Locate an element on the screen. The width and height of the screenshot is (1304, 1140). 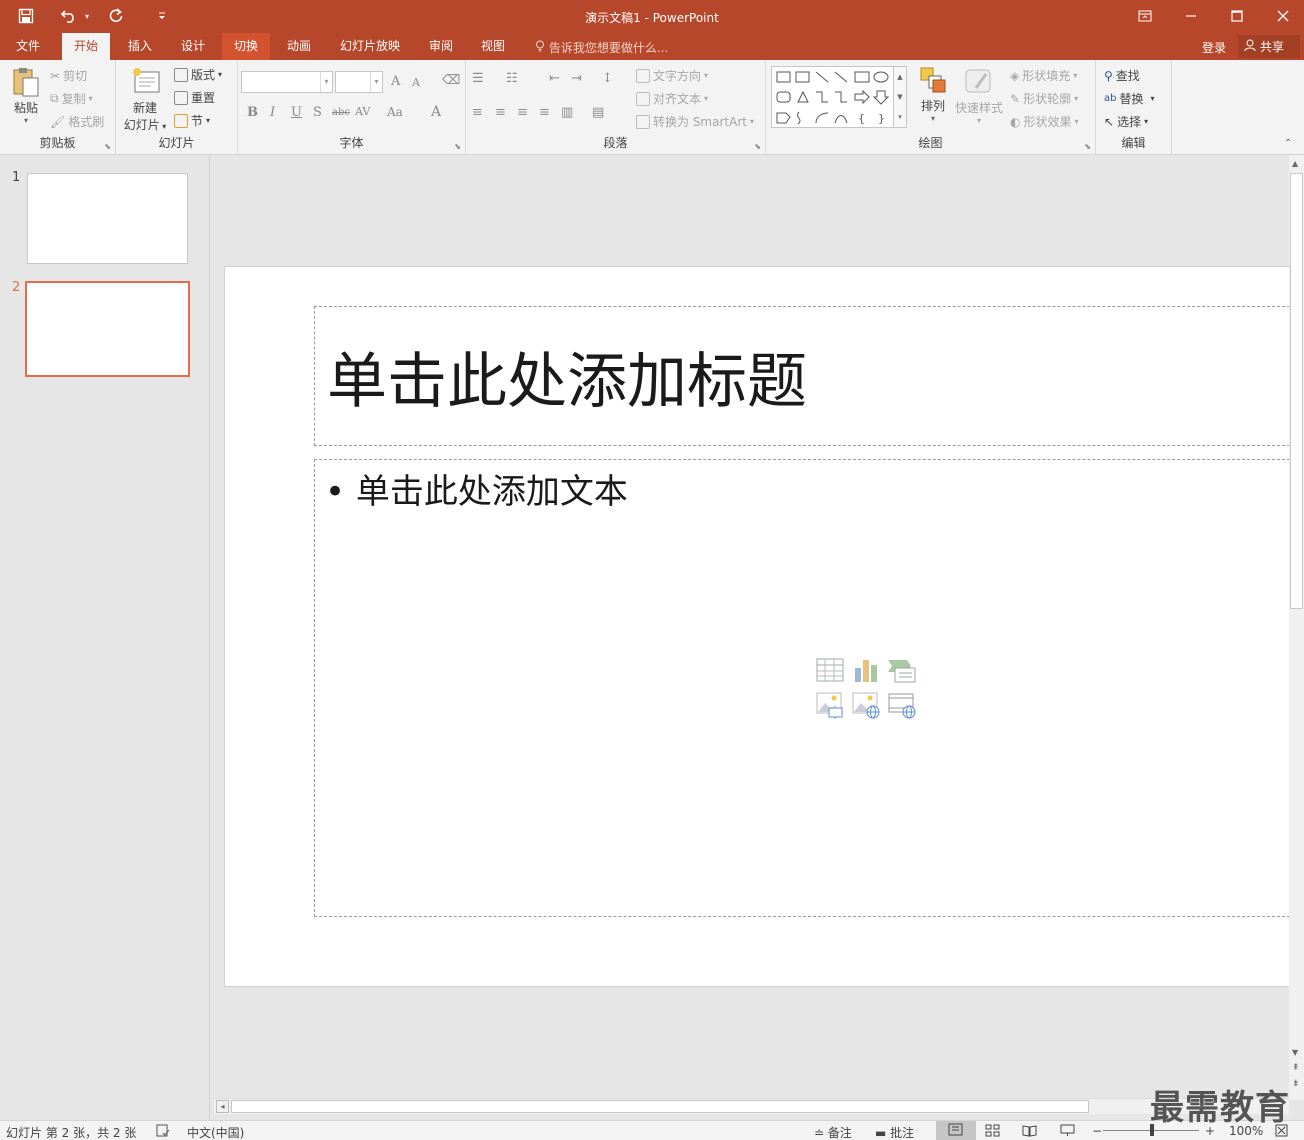
strikethrough-button: abc is located at coordinates (341, 112).